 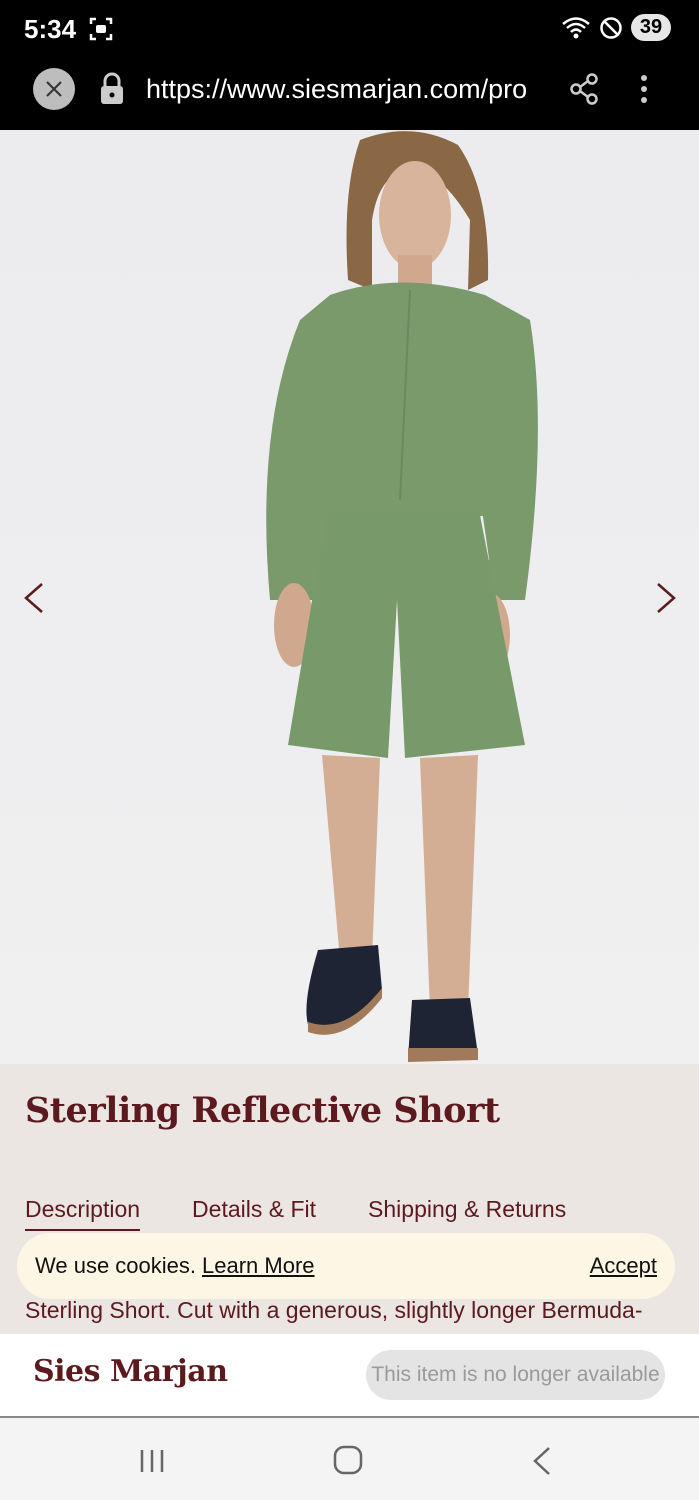 I want to click on battery-icon: 39, so click(x=651, y=27).